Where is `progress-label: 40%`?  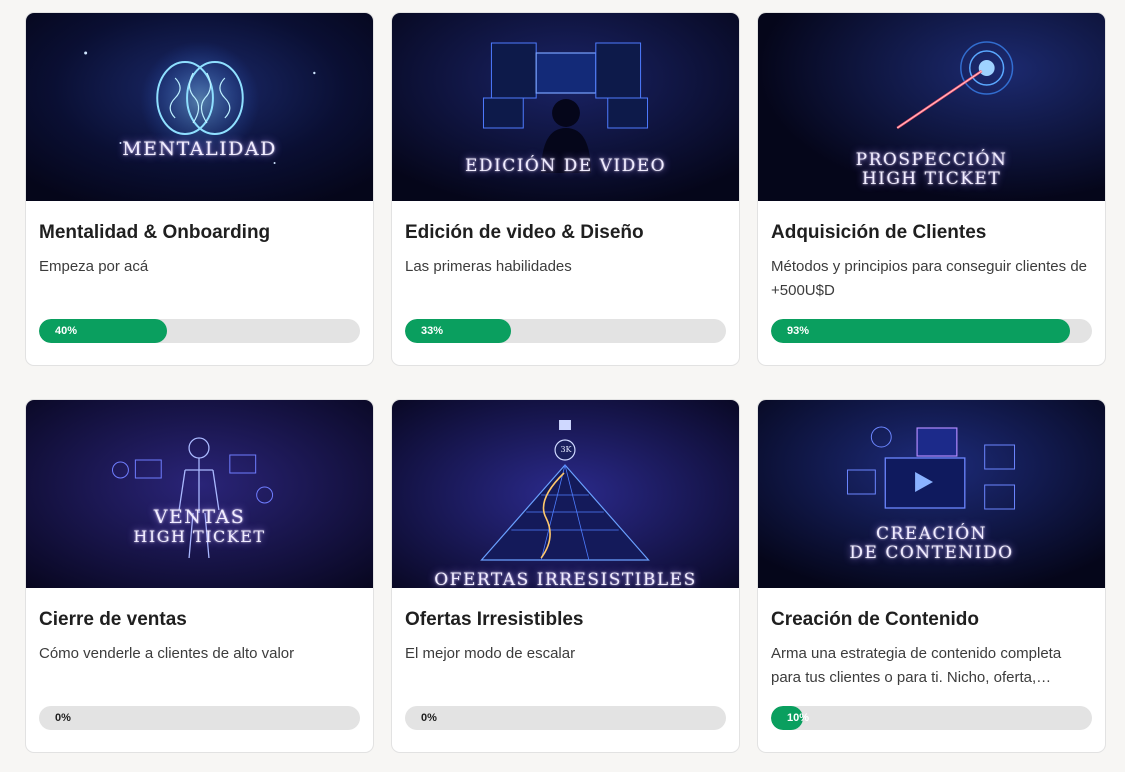
progress-label: 40% is located at coordinates (66, 331).